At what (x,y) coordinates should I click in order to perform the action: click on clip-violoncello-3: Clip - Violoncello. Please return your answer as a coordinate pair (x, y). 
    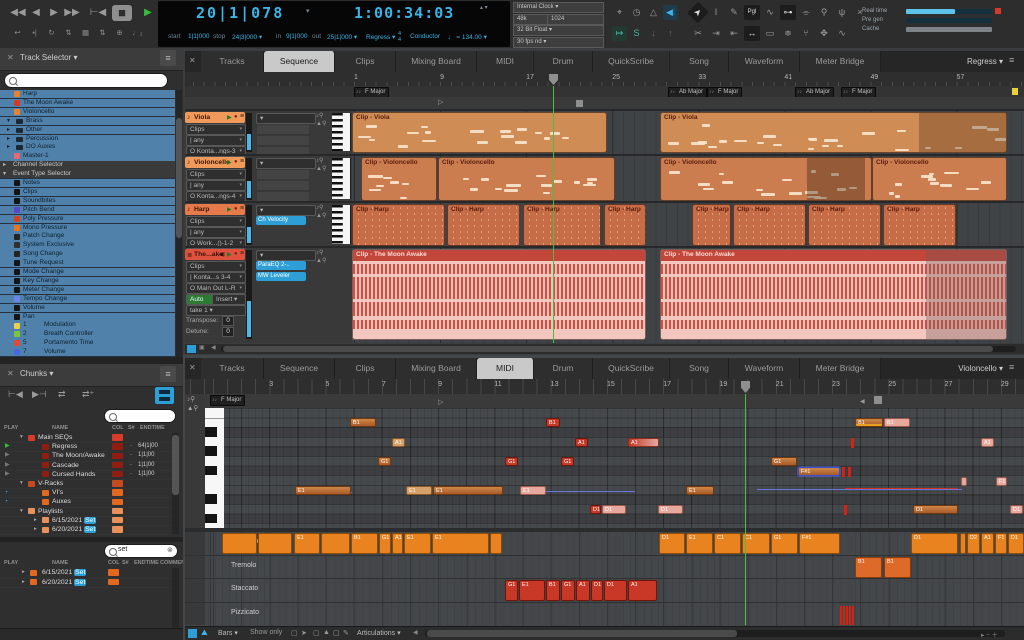
    Looking at the image, I should click on (939, 179).